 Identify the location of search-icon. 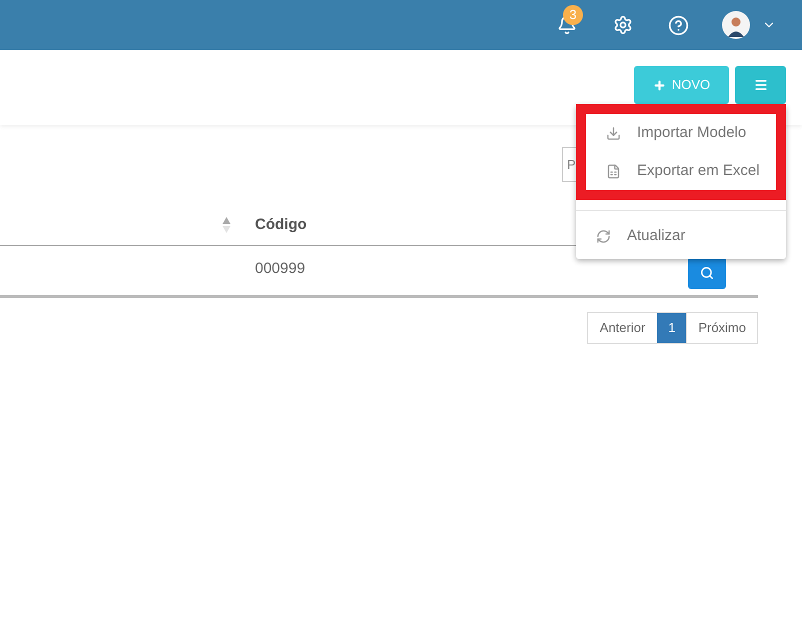
(707, 273).